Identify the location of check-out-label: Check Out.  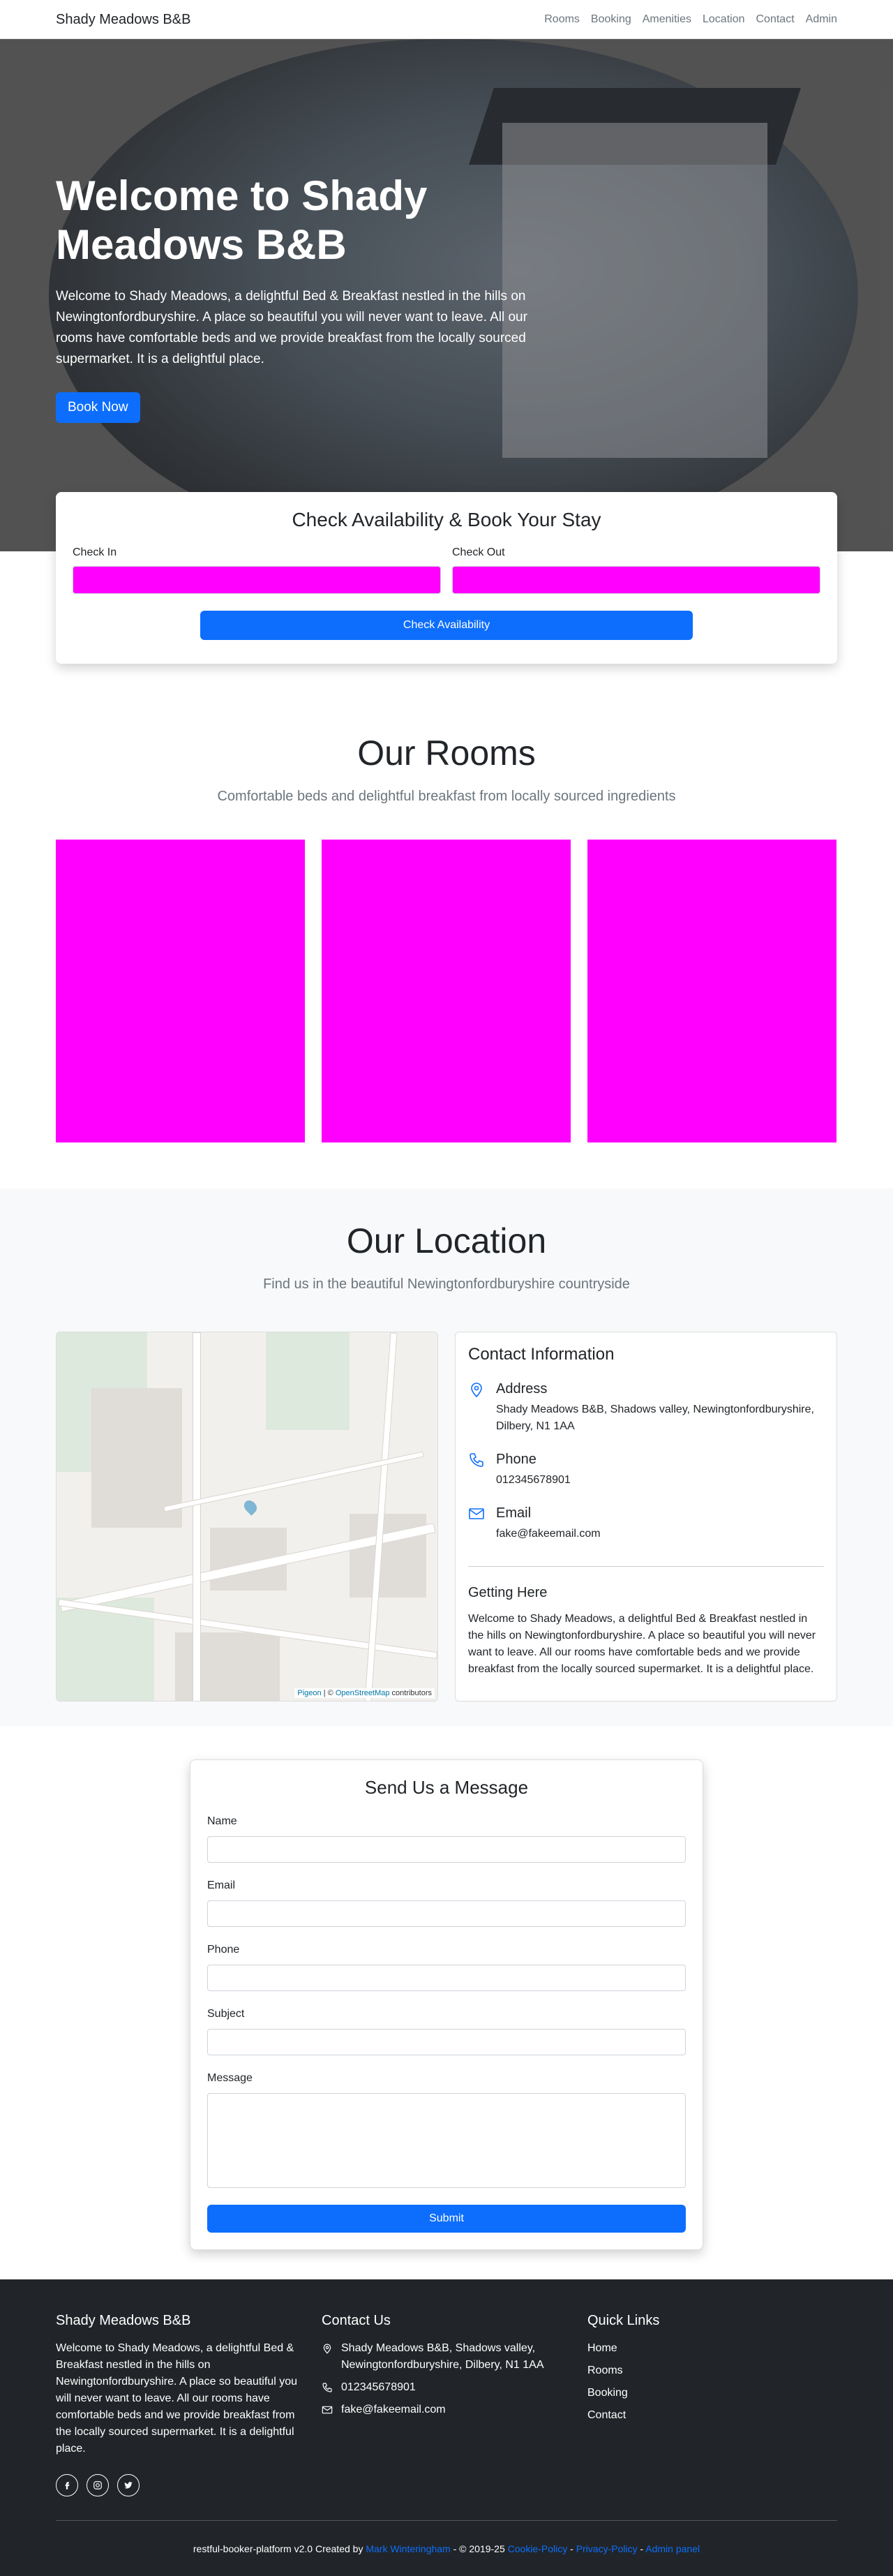
(478, 552).